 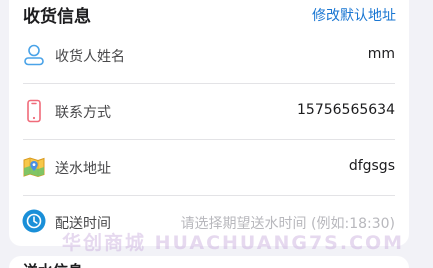 What do you see at coordinates (34, 111) in the screenshot?
I see `phone-icon` at bounding box center [34, 111].